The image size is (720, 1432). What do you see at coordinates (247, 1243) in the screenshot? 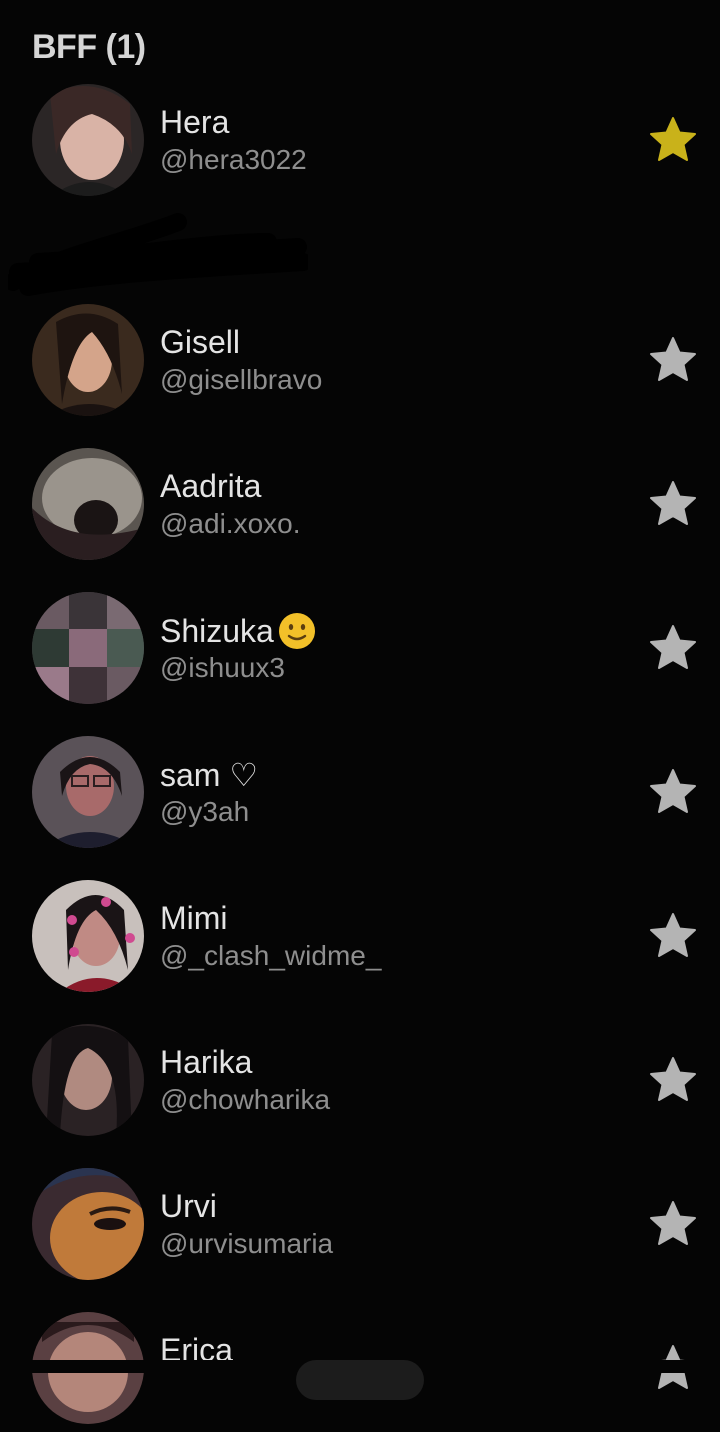
I see `contact-handle: @urvisumaria` at bounding box center [247, 1243].